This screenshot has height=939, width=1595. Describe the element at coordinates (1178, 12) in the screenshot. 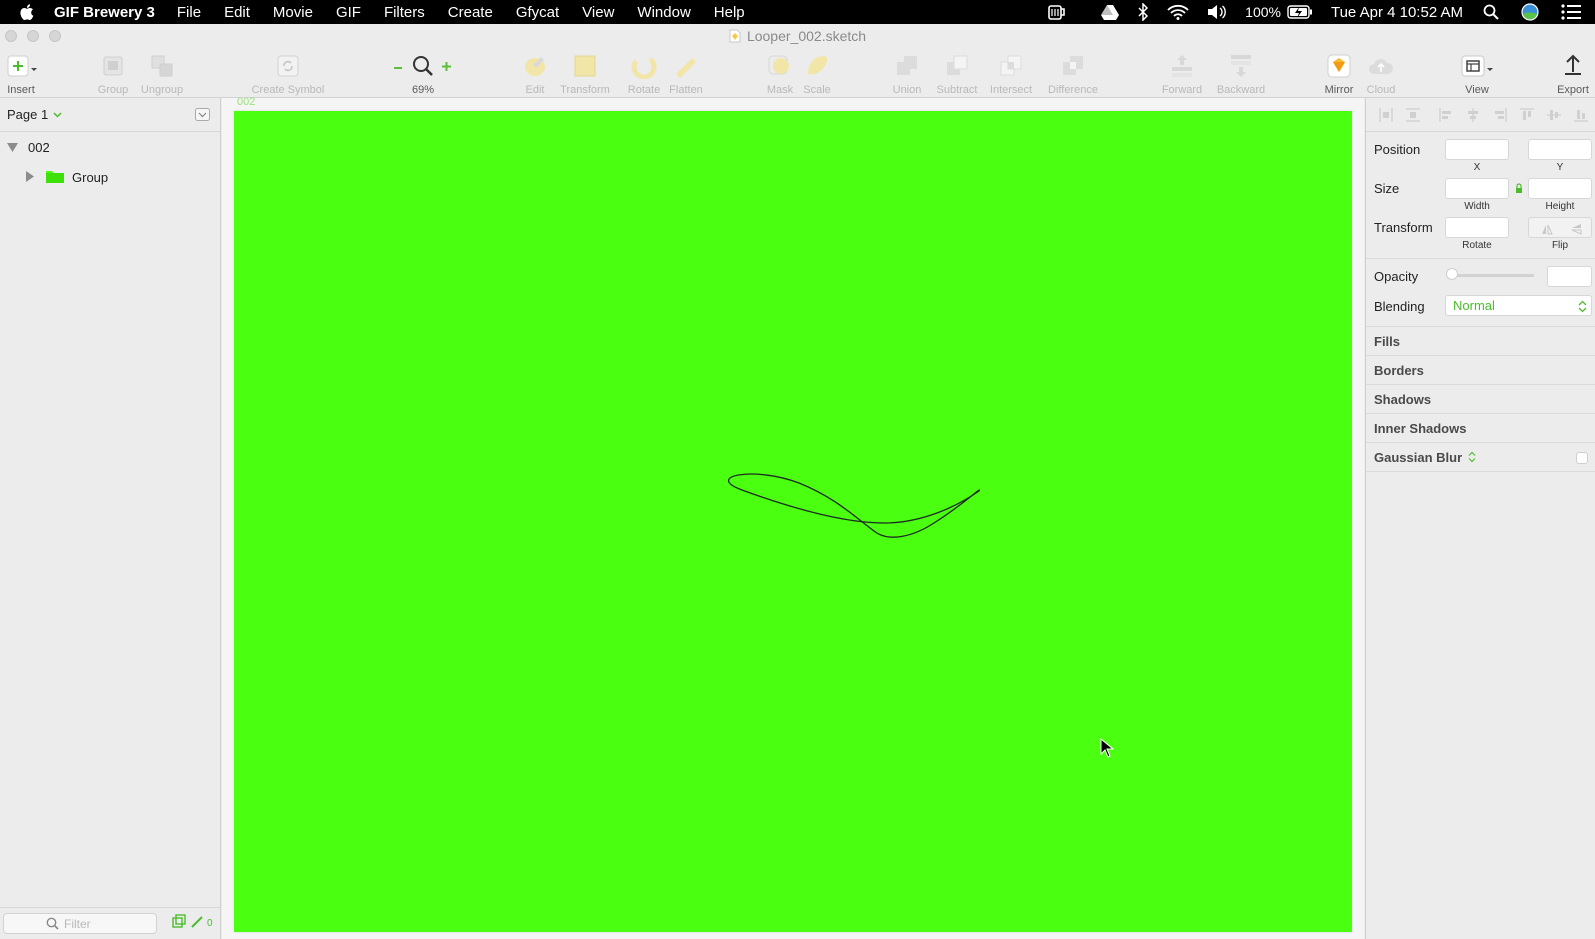

I see `wifi-icon` at that location.